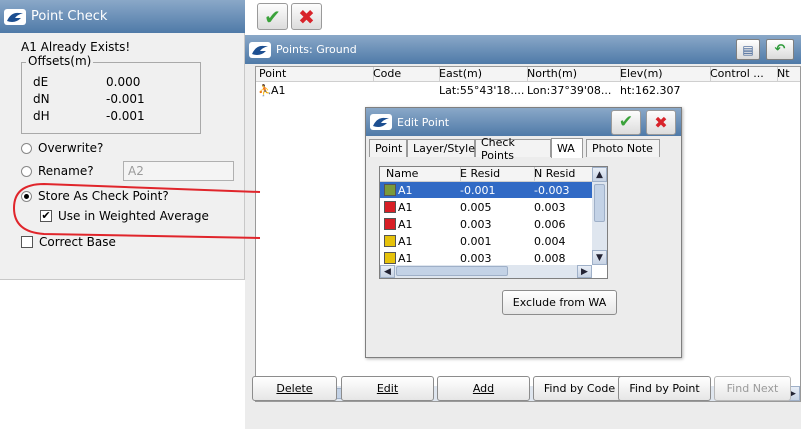  I want to click on col-north: North(m), so click(572, 74).